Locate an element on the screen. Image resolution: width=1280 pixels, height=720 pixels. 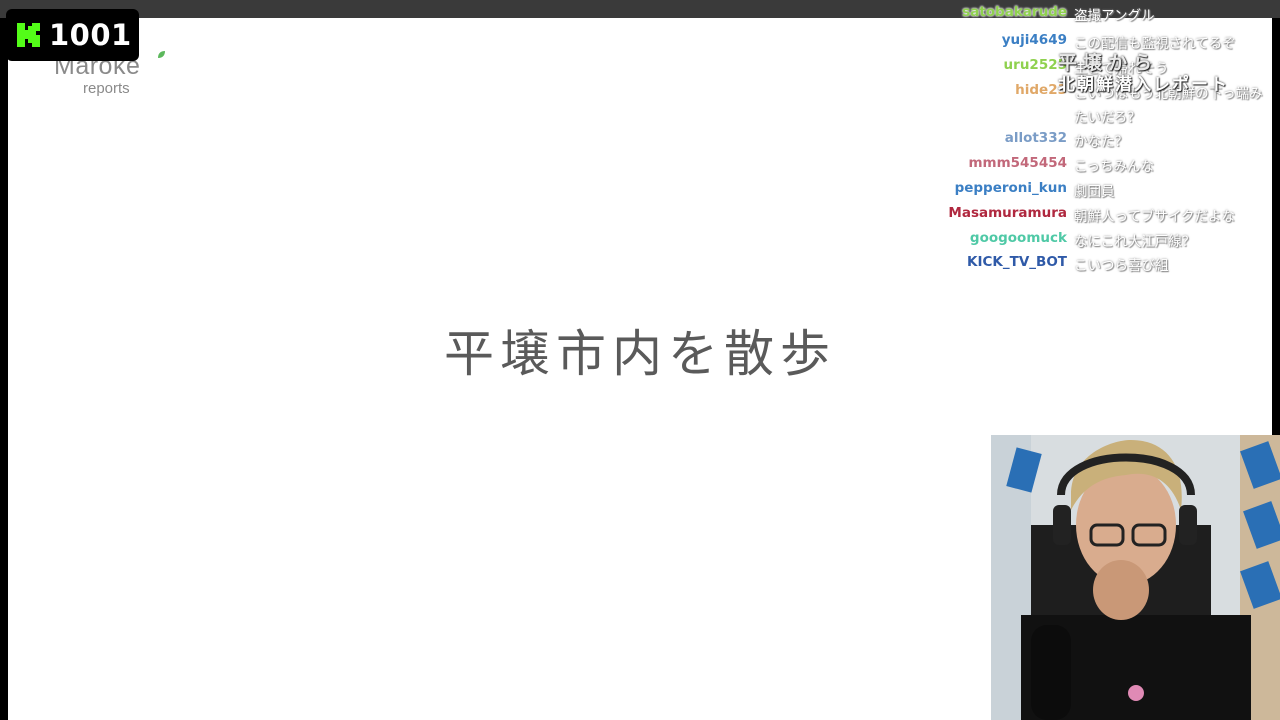
chat-message: allot332 かなた？ is located at coordinates (1080, 142).